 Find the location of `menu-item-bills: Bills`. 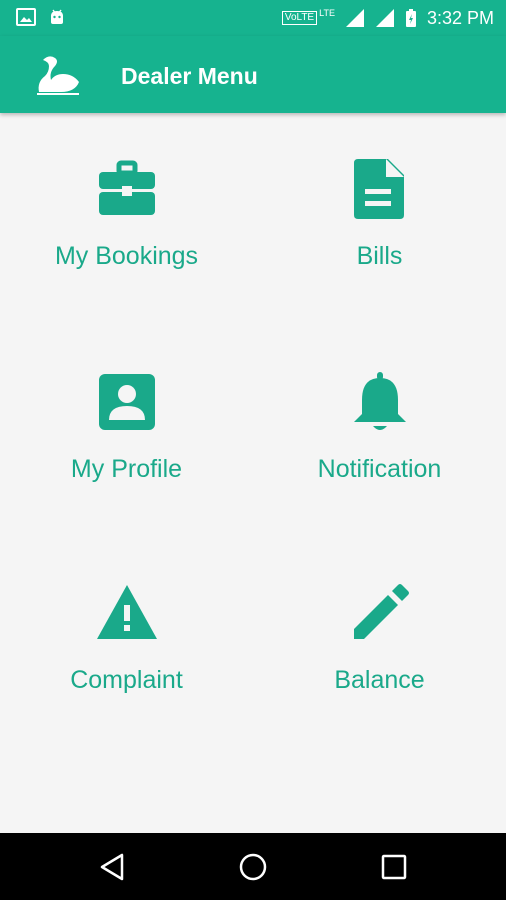

menu-item-bills: Bills is located at coordinates (379, 213).